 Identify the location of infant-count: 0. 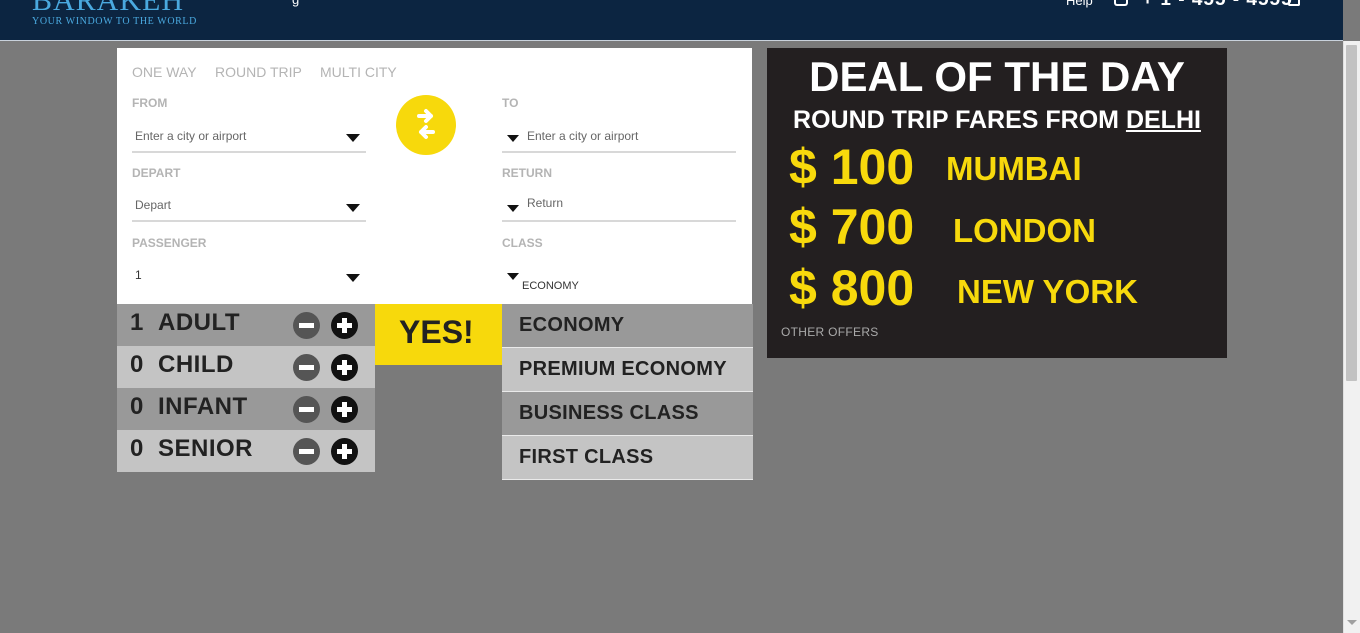
(137, 406).